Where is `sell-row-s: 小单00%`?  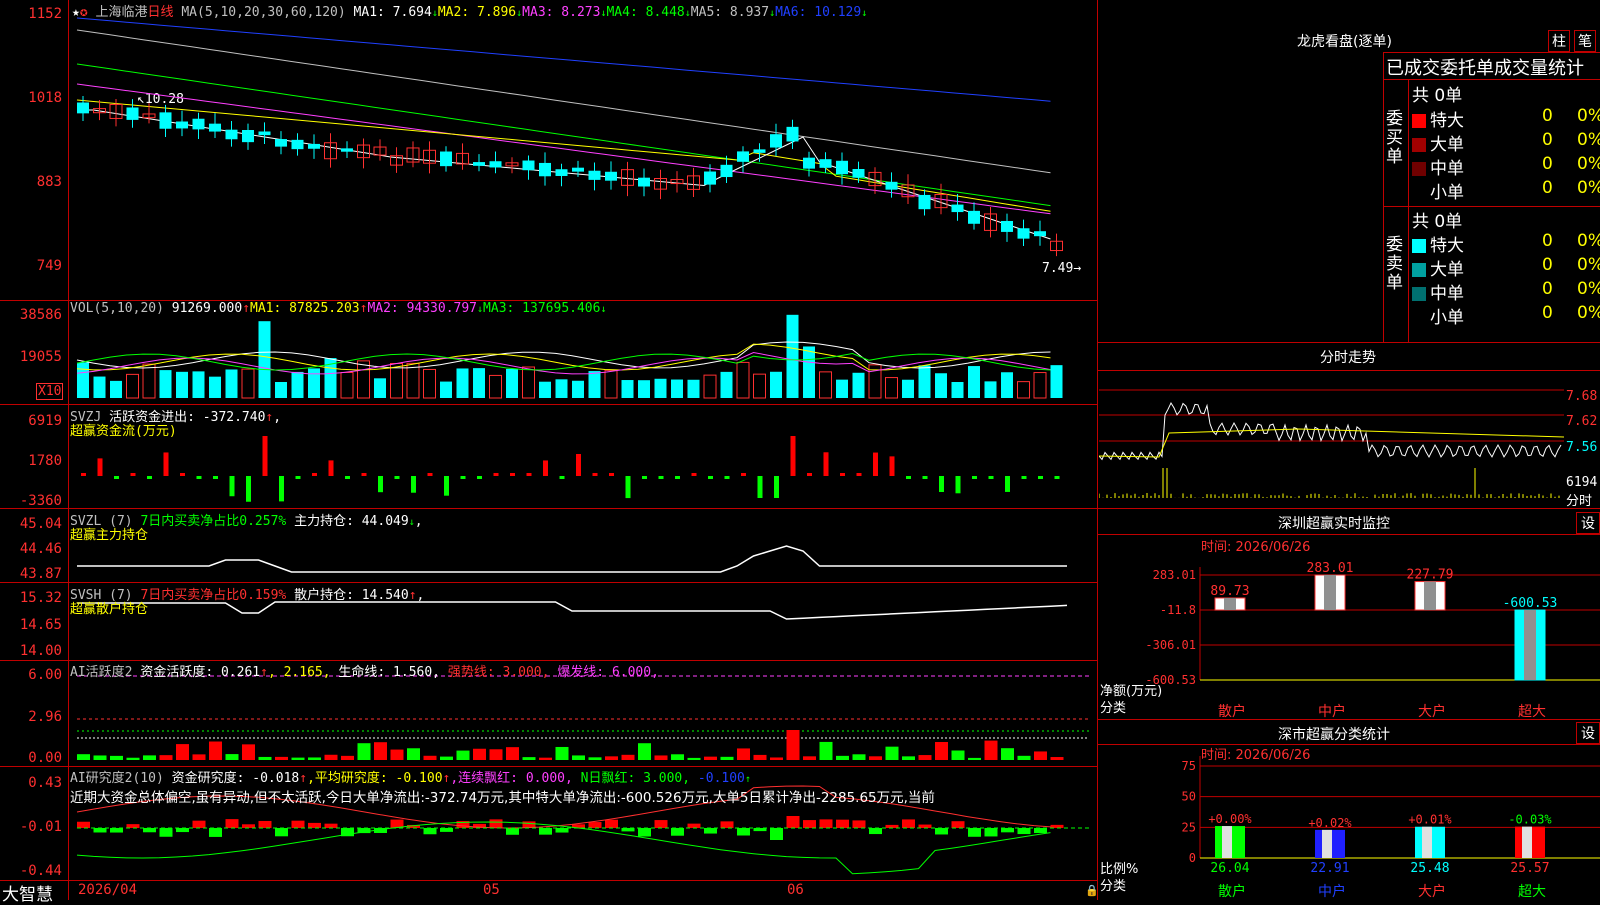
sell-row-s: 小单00% is located at coordinates (1506, 315).